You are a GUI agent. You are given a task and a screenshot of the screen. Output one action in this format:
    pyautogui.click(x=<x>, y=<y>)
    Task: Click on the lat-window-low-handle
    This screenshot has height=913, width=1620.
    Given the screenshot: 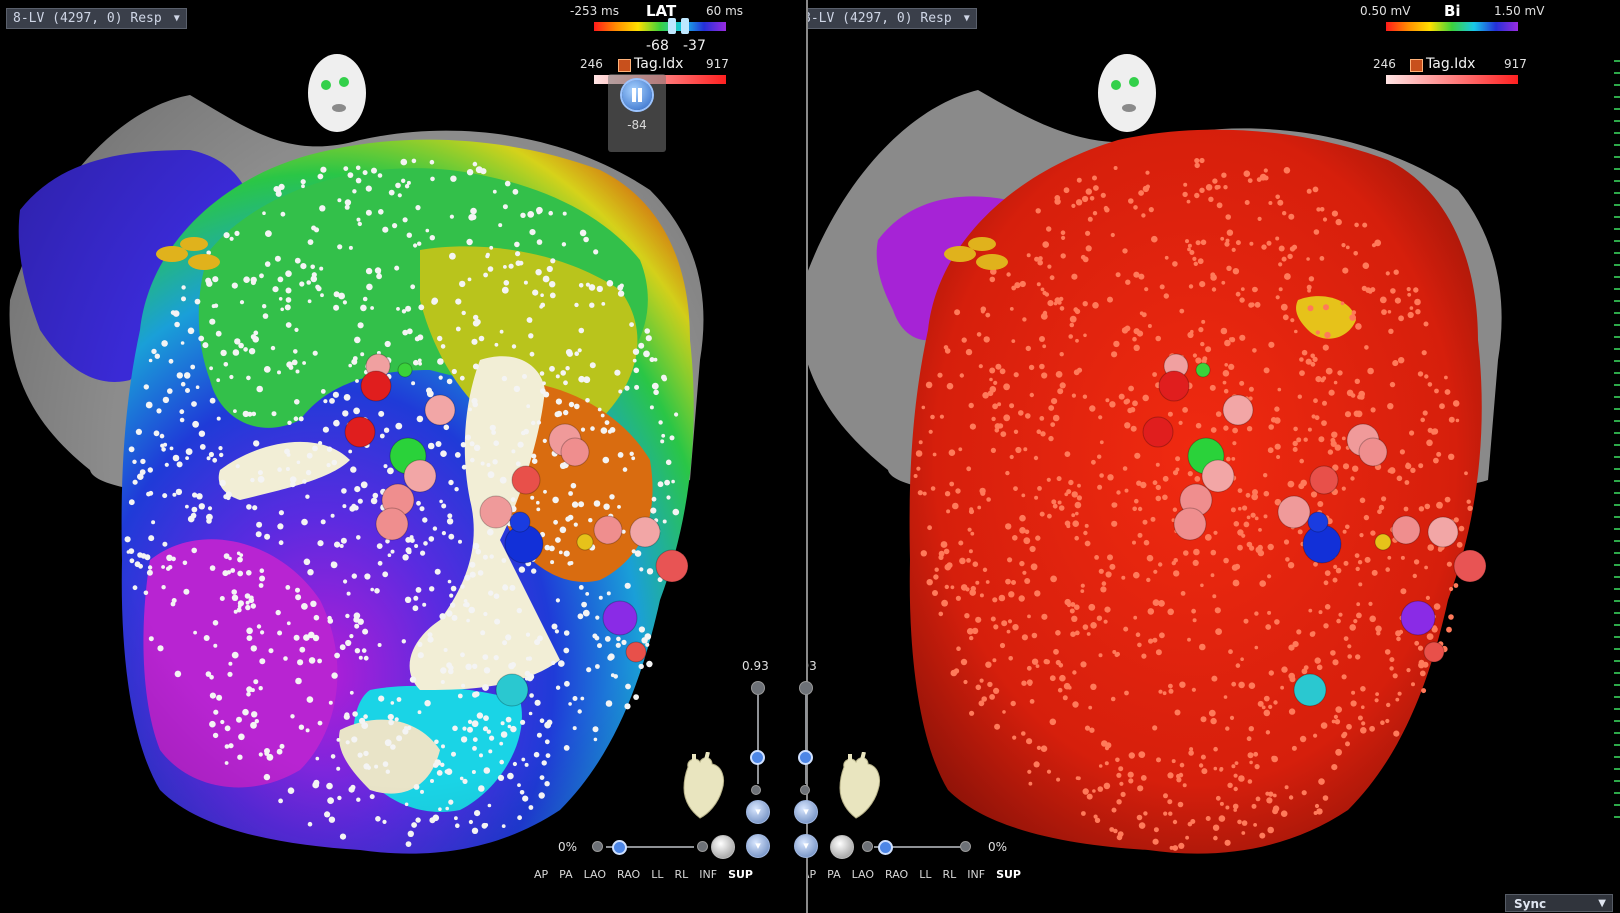 What is the action you would take?
    pyautogui.click(x=672, y=26)
    